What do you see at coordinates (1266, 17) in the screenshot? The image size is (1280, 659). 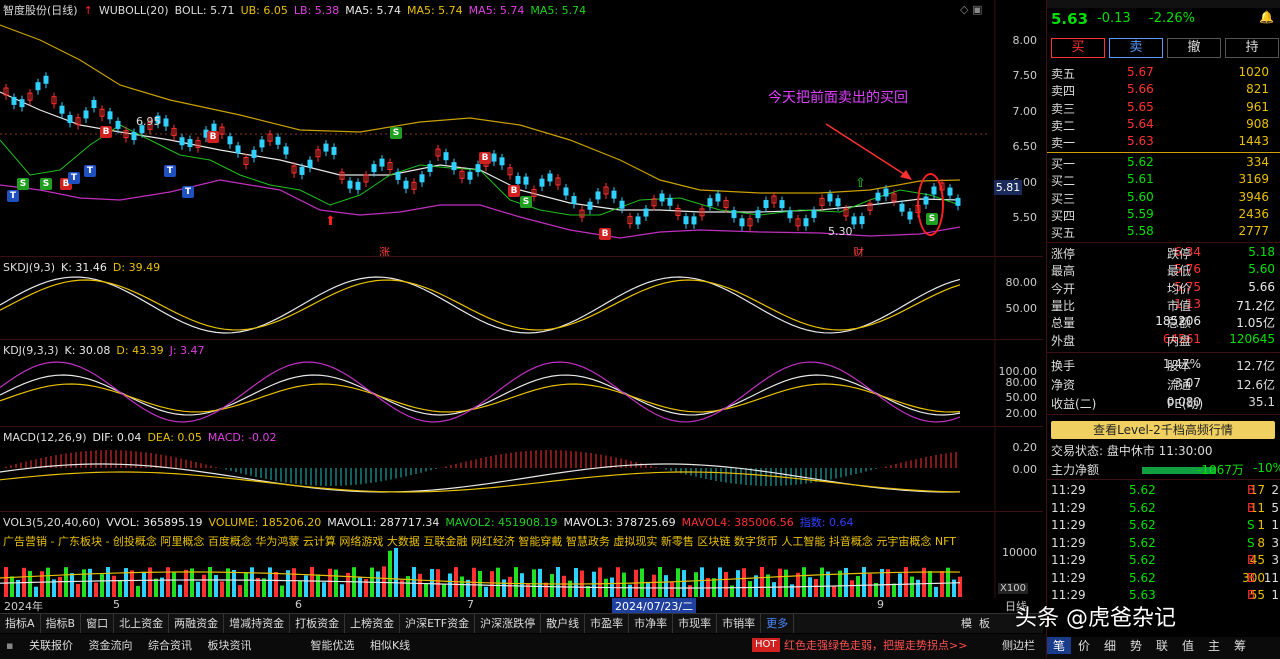 I see `alert-icon: 🔔` at bounding box center [1266, 17].